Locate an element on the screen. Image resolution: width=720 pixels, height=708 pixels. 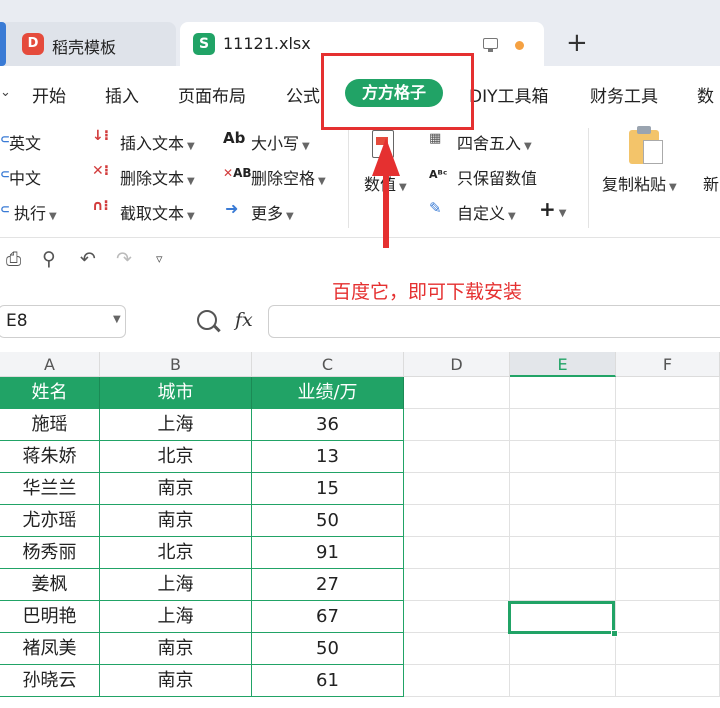
menu-page-layout: 页面布局 is located at coordinates (212, 94).